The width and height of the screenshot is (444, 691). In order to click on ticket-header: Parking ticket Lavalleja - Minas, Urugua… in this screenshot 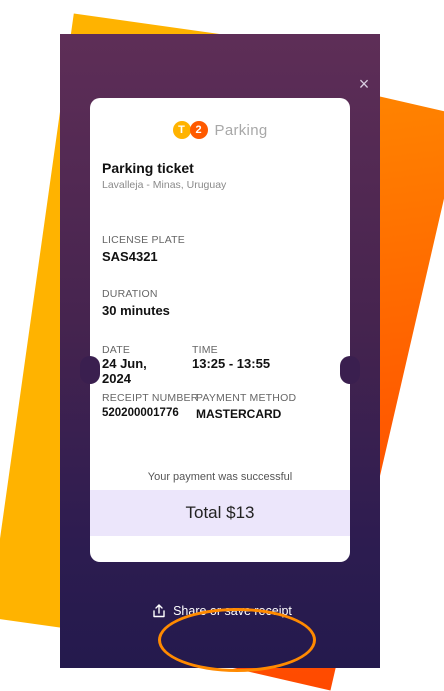, I will do `click(164, 175)`.